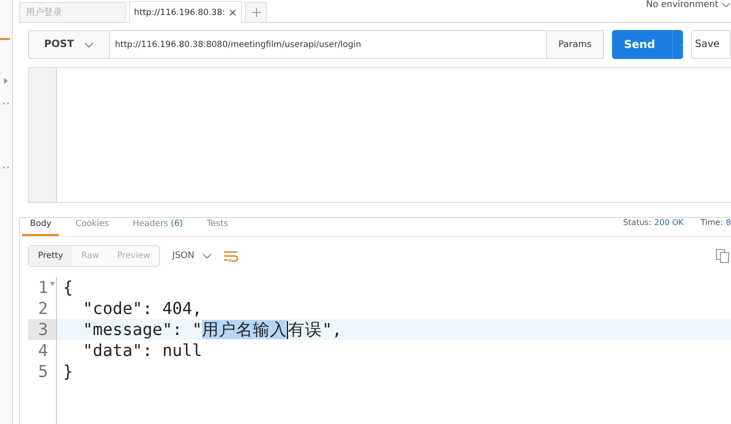  I want to click on method-dropdown: POST, so click(69, 44).